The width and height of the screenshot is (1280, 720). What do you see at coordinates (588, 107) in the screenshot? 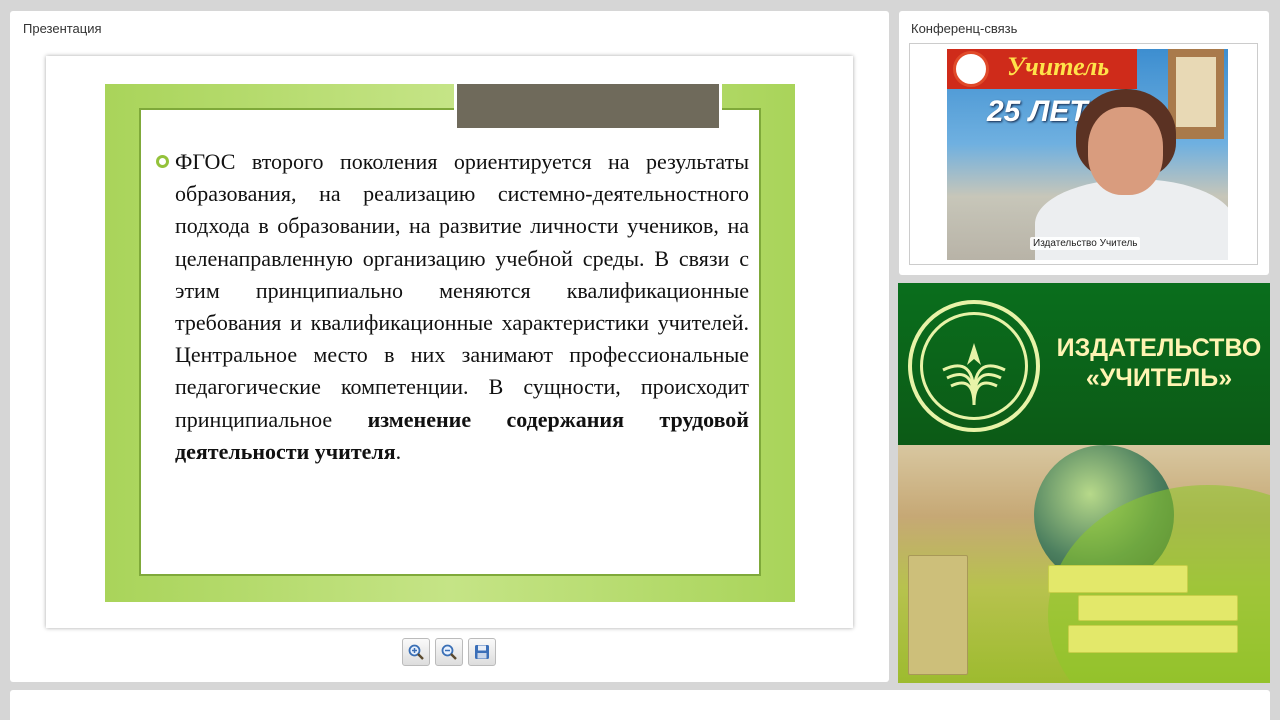
I see `slide-header-tab` at bounding box center [588, 107].